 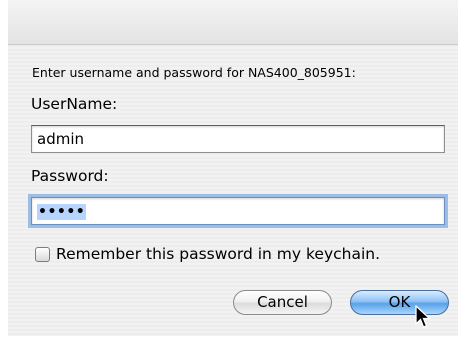 I want to click on password-label: Password:, so click(x=70, y=176).